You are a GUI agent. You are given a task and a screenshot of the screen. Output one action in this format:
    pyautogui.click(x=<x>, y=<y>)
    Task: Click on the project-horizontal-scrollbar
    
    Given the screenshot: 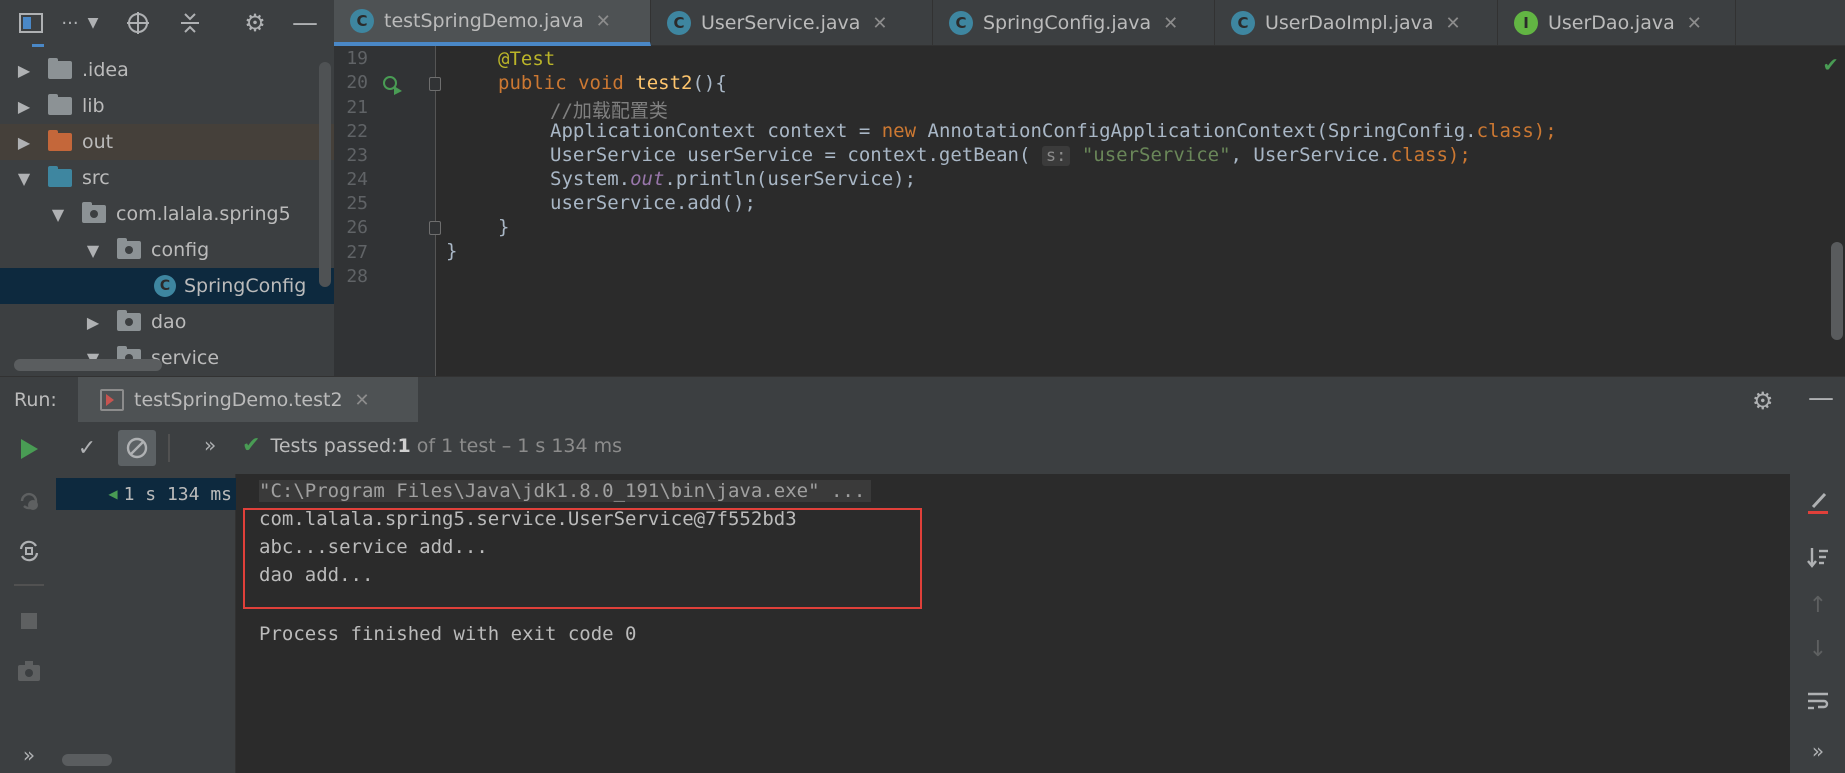 What is the action you would take?
    pyautogui.click(x=88, y=365)
    